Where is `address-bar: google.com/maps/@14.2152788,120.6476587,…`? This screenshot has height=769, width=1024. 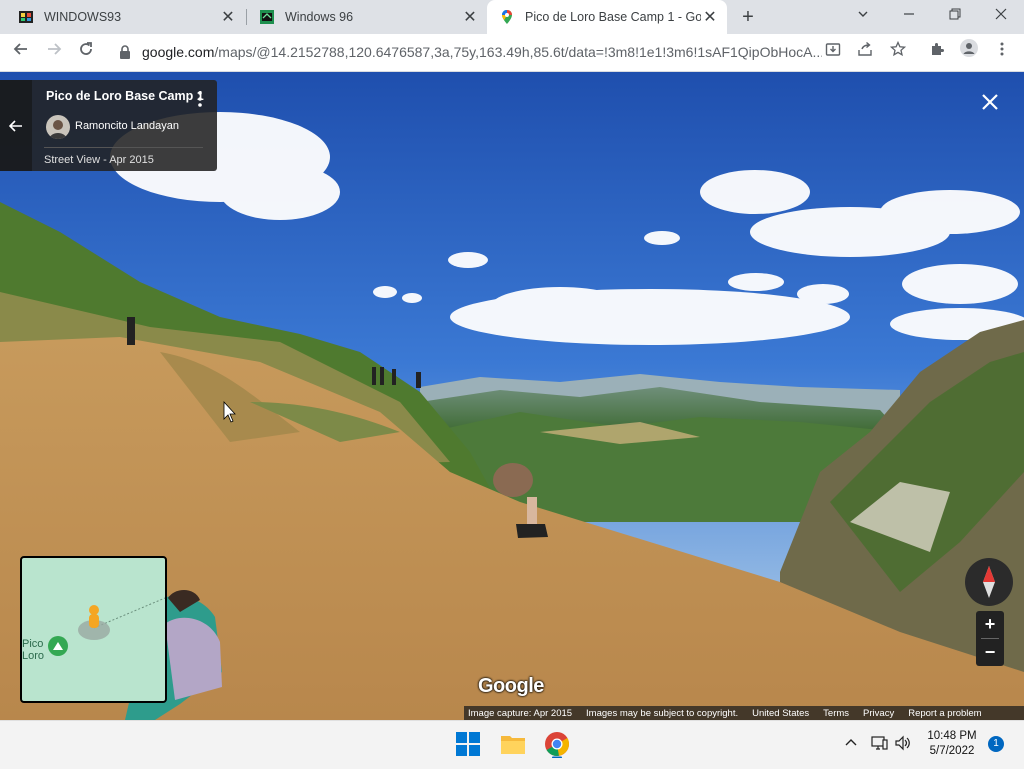 address-bar: google.com/maps/@14.2152788,120.6476587,… is located at coordinates (482, 52).